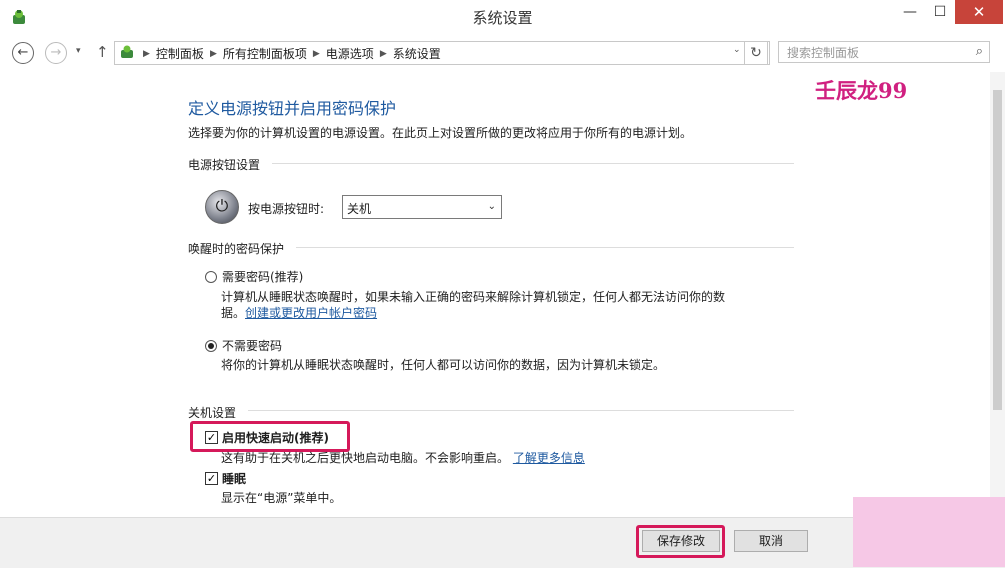 This screenshot has height=568, width=1005. What do you see at coordinates (910, 12) in the screenshot?
I see `minimize-button: —` at bounding box center [910, 12].